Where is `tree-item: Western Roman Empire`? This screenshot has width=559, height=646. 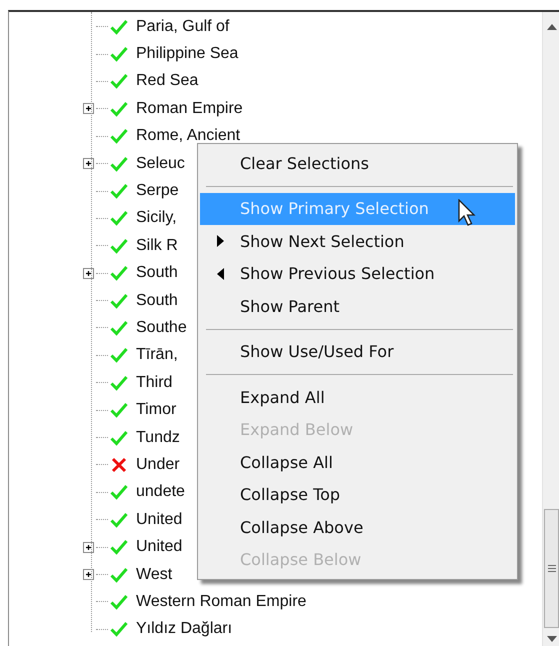 tree-item: Western Roman Empire is located at coordinates (221, 601).